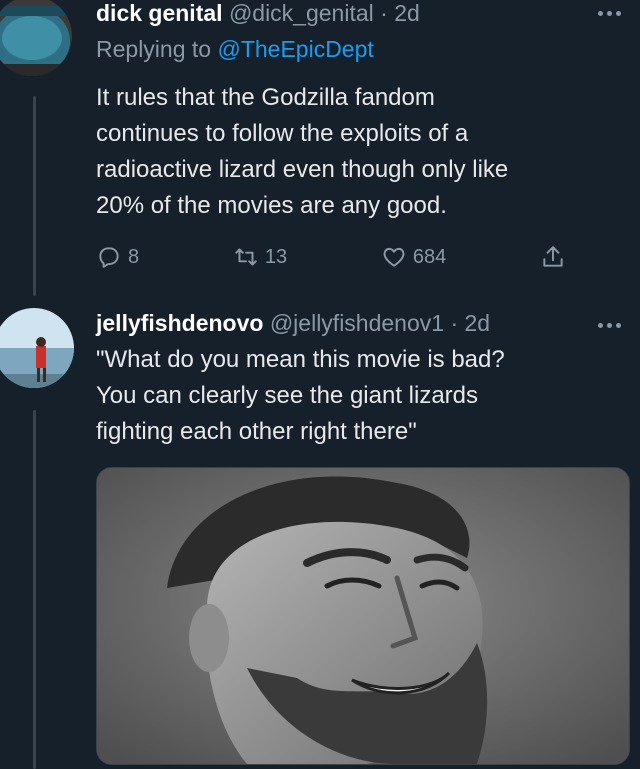  Describe the element at coordinates (287, 395) in the screenshot. I see `text-line: You can clearly see the giant lizards` at that location.